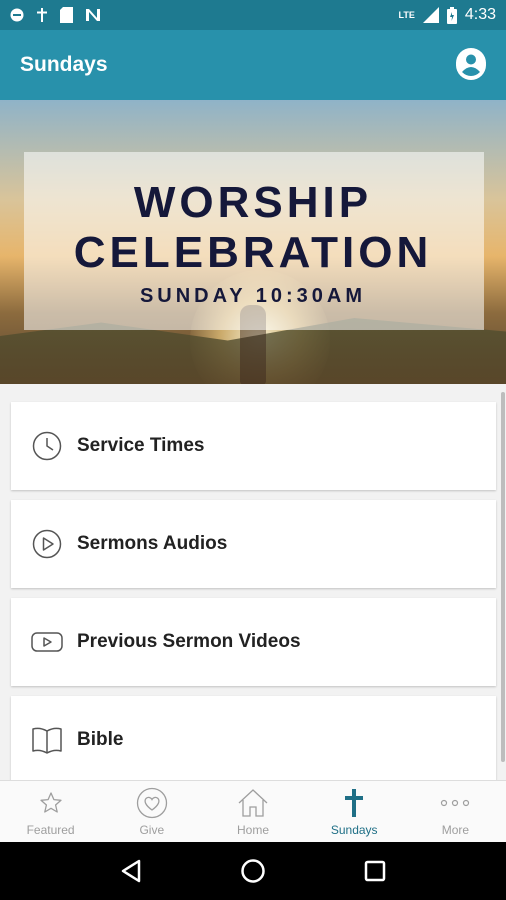 This screenshot has width=506, height=900. What do you see at coordinates (375, 871) in the screenshot?
I see `recents-icon` at bounding box center [375, 871].